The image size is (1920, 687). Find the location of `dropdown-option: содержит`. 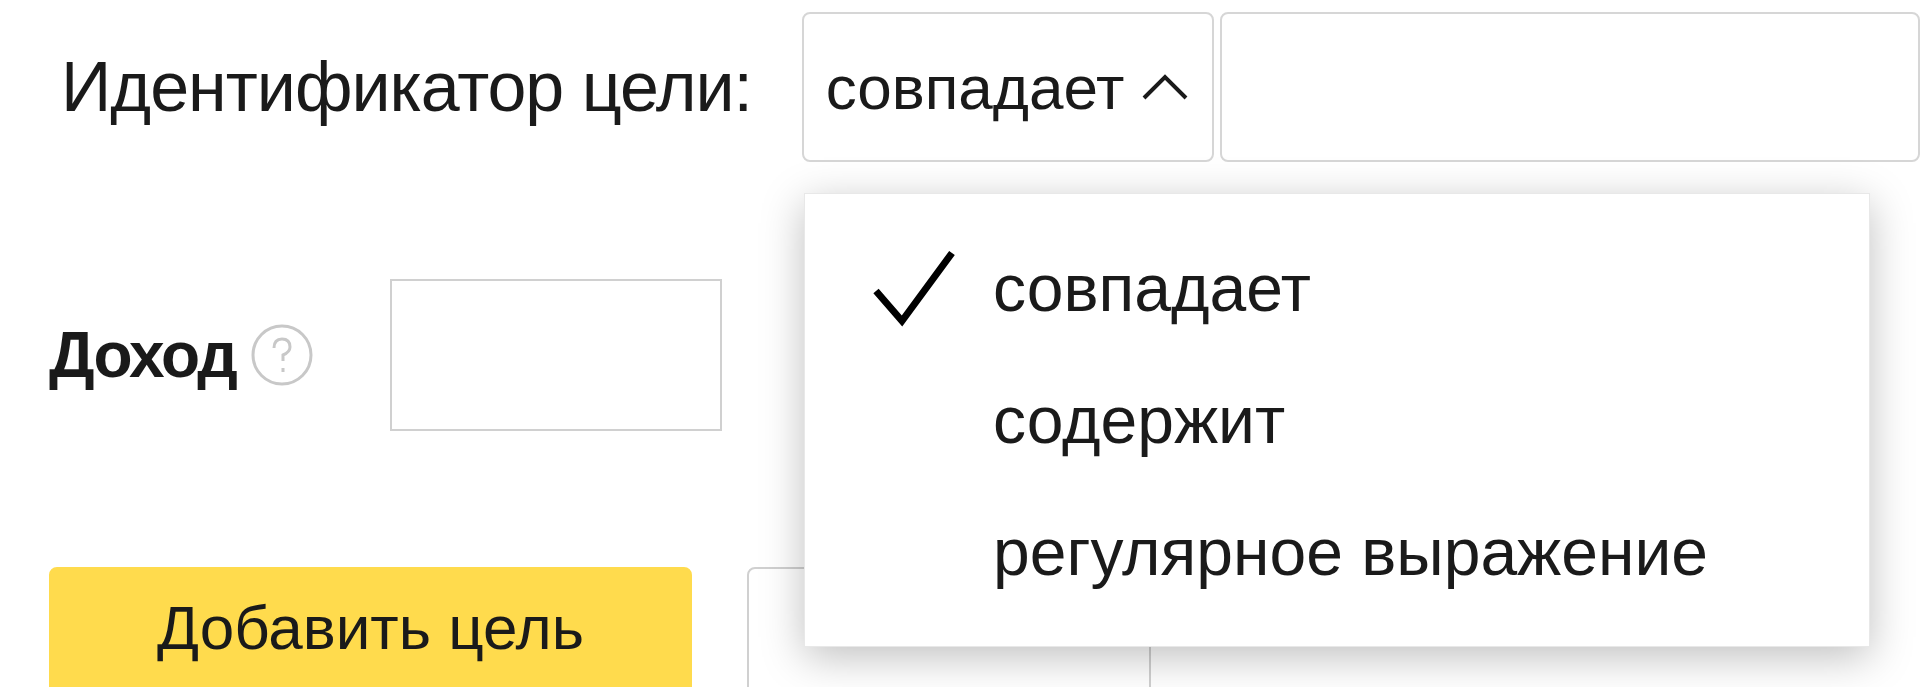

dropdown-option: содержит is located at coordinates (1139, 420).